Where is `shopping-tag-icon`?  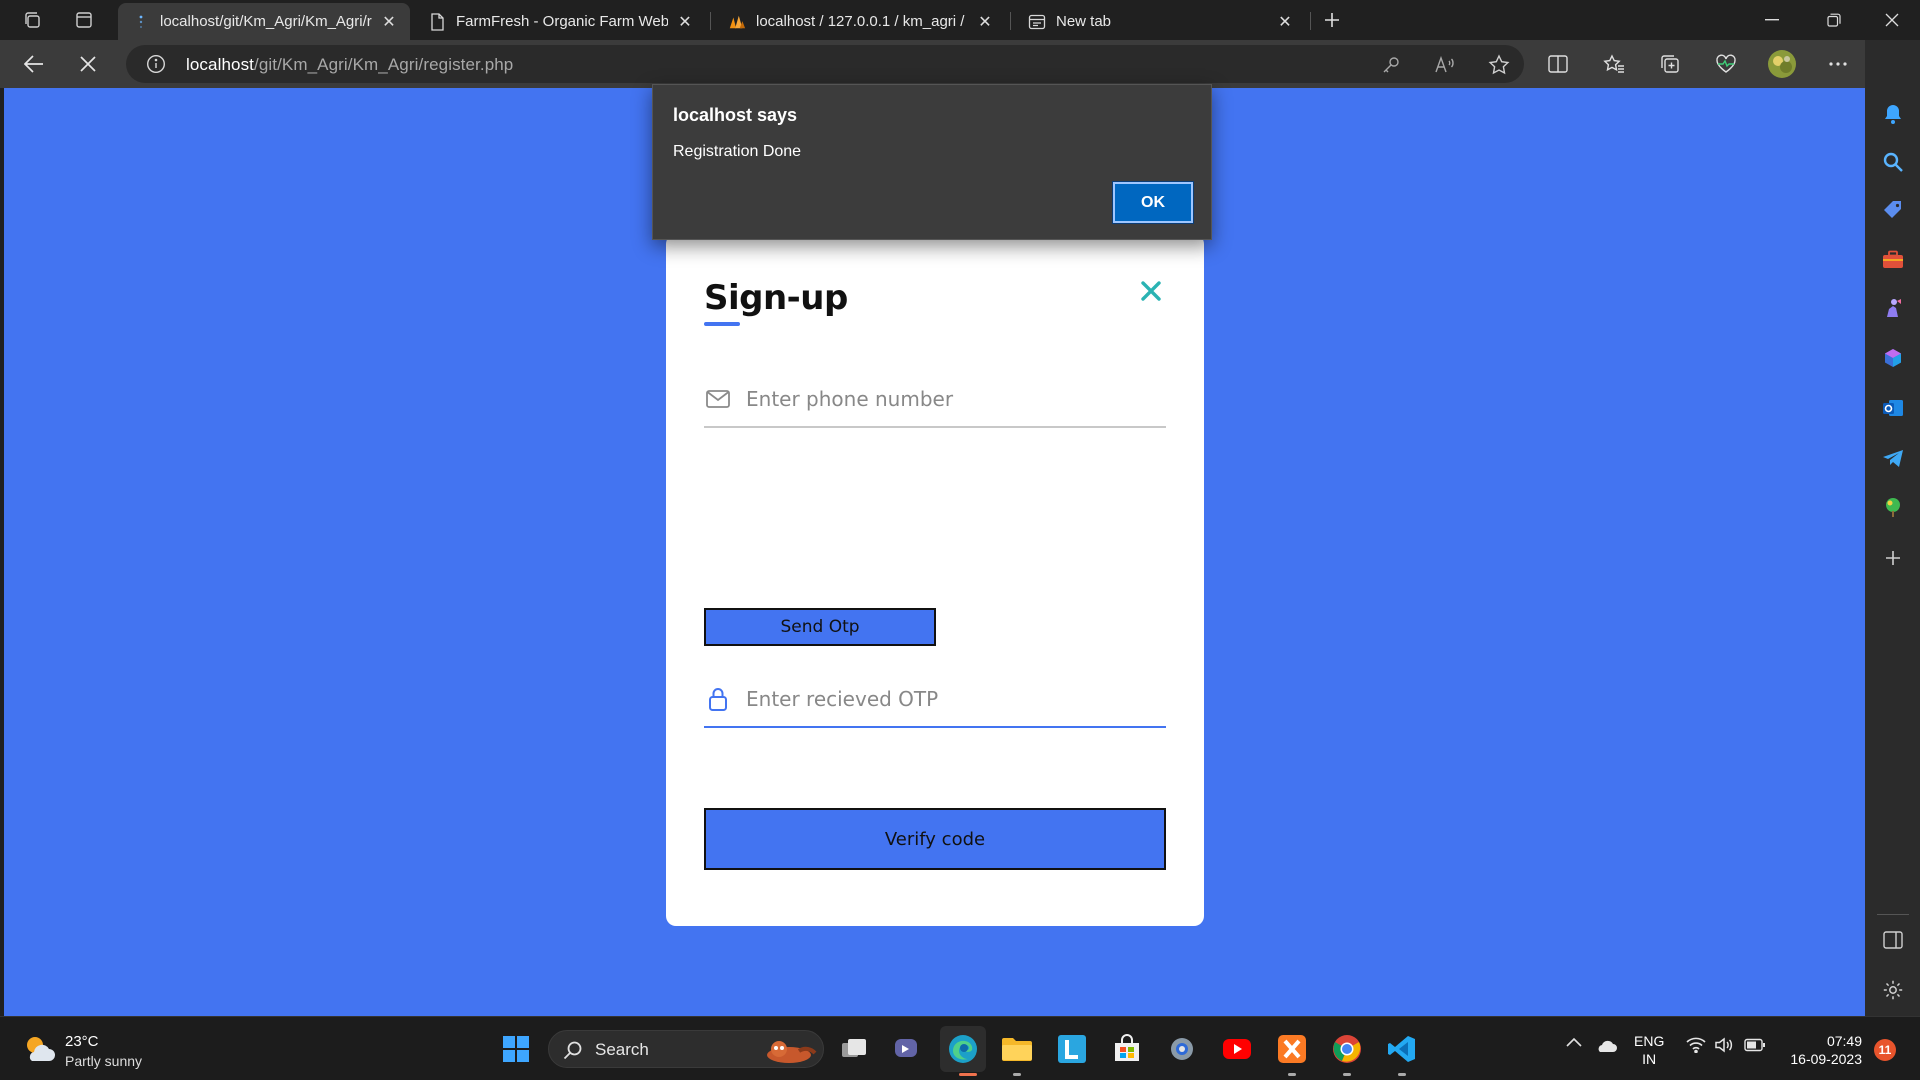
shopping-tag-icon is located at coordinates (1893, 210).